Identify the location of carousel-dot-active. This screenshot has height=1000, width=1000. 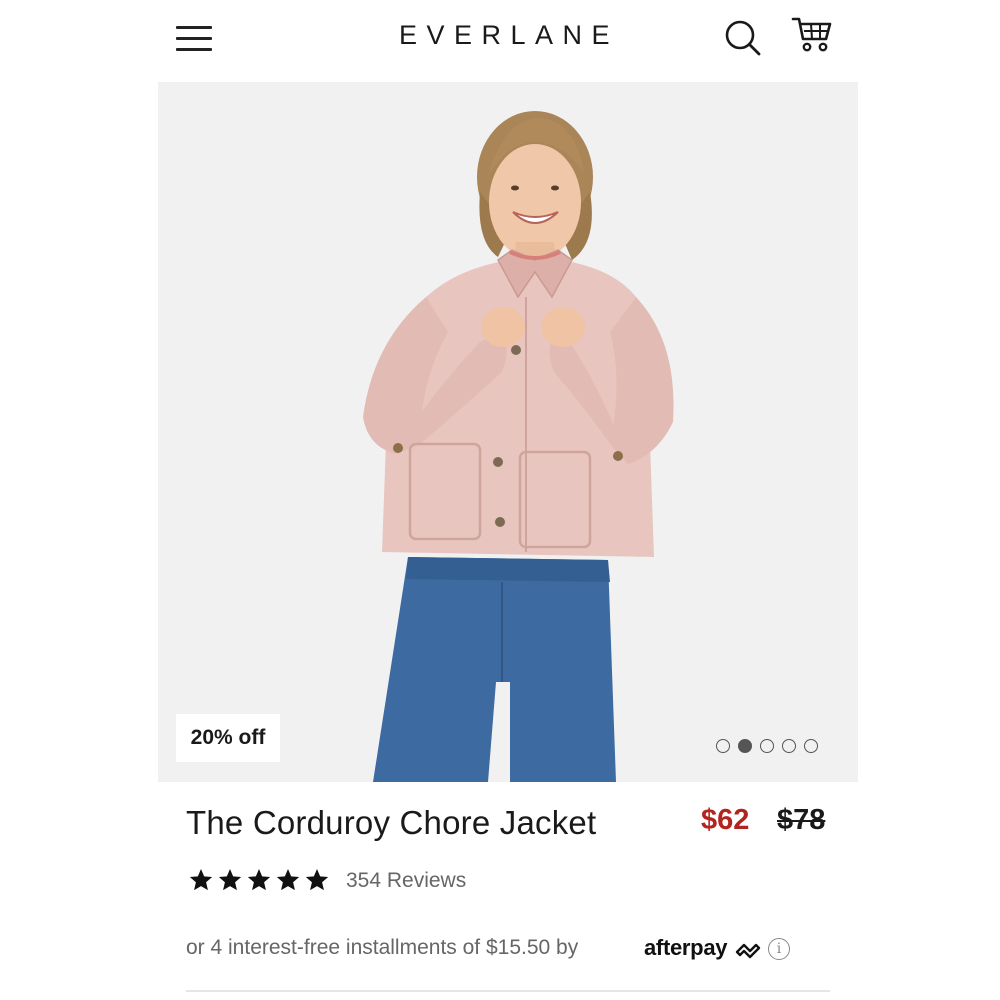
(745, 746).